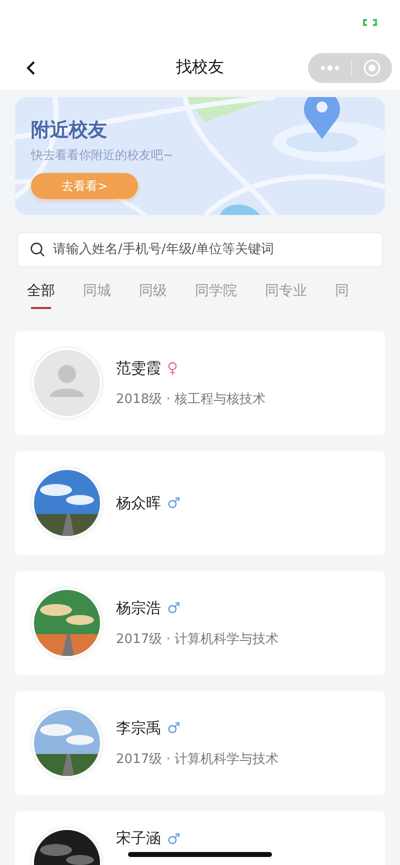 The image size is (400, 865). Describe the element at coordinates (200, 156) in the screenshot. I see `nearby-banner: 附近校友 快去看看你附近的校友吧~ 去看看>` at that location.